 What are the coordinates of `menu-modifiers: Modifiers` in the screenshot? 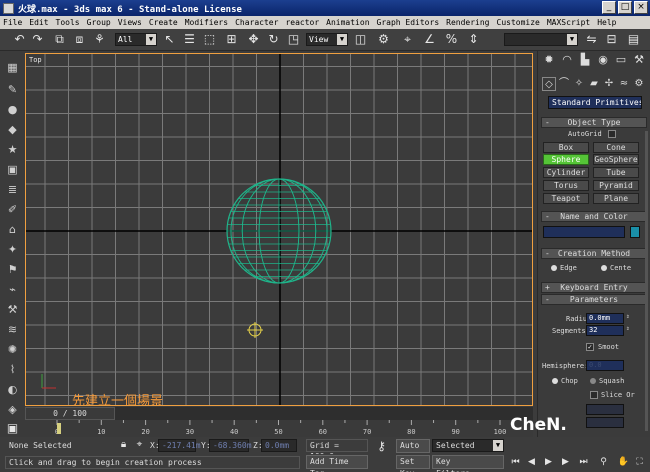 It's located at (206, 22).